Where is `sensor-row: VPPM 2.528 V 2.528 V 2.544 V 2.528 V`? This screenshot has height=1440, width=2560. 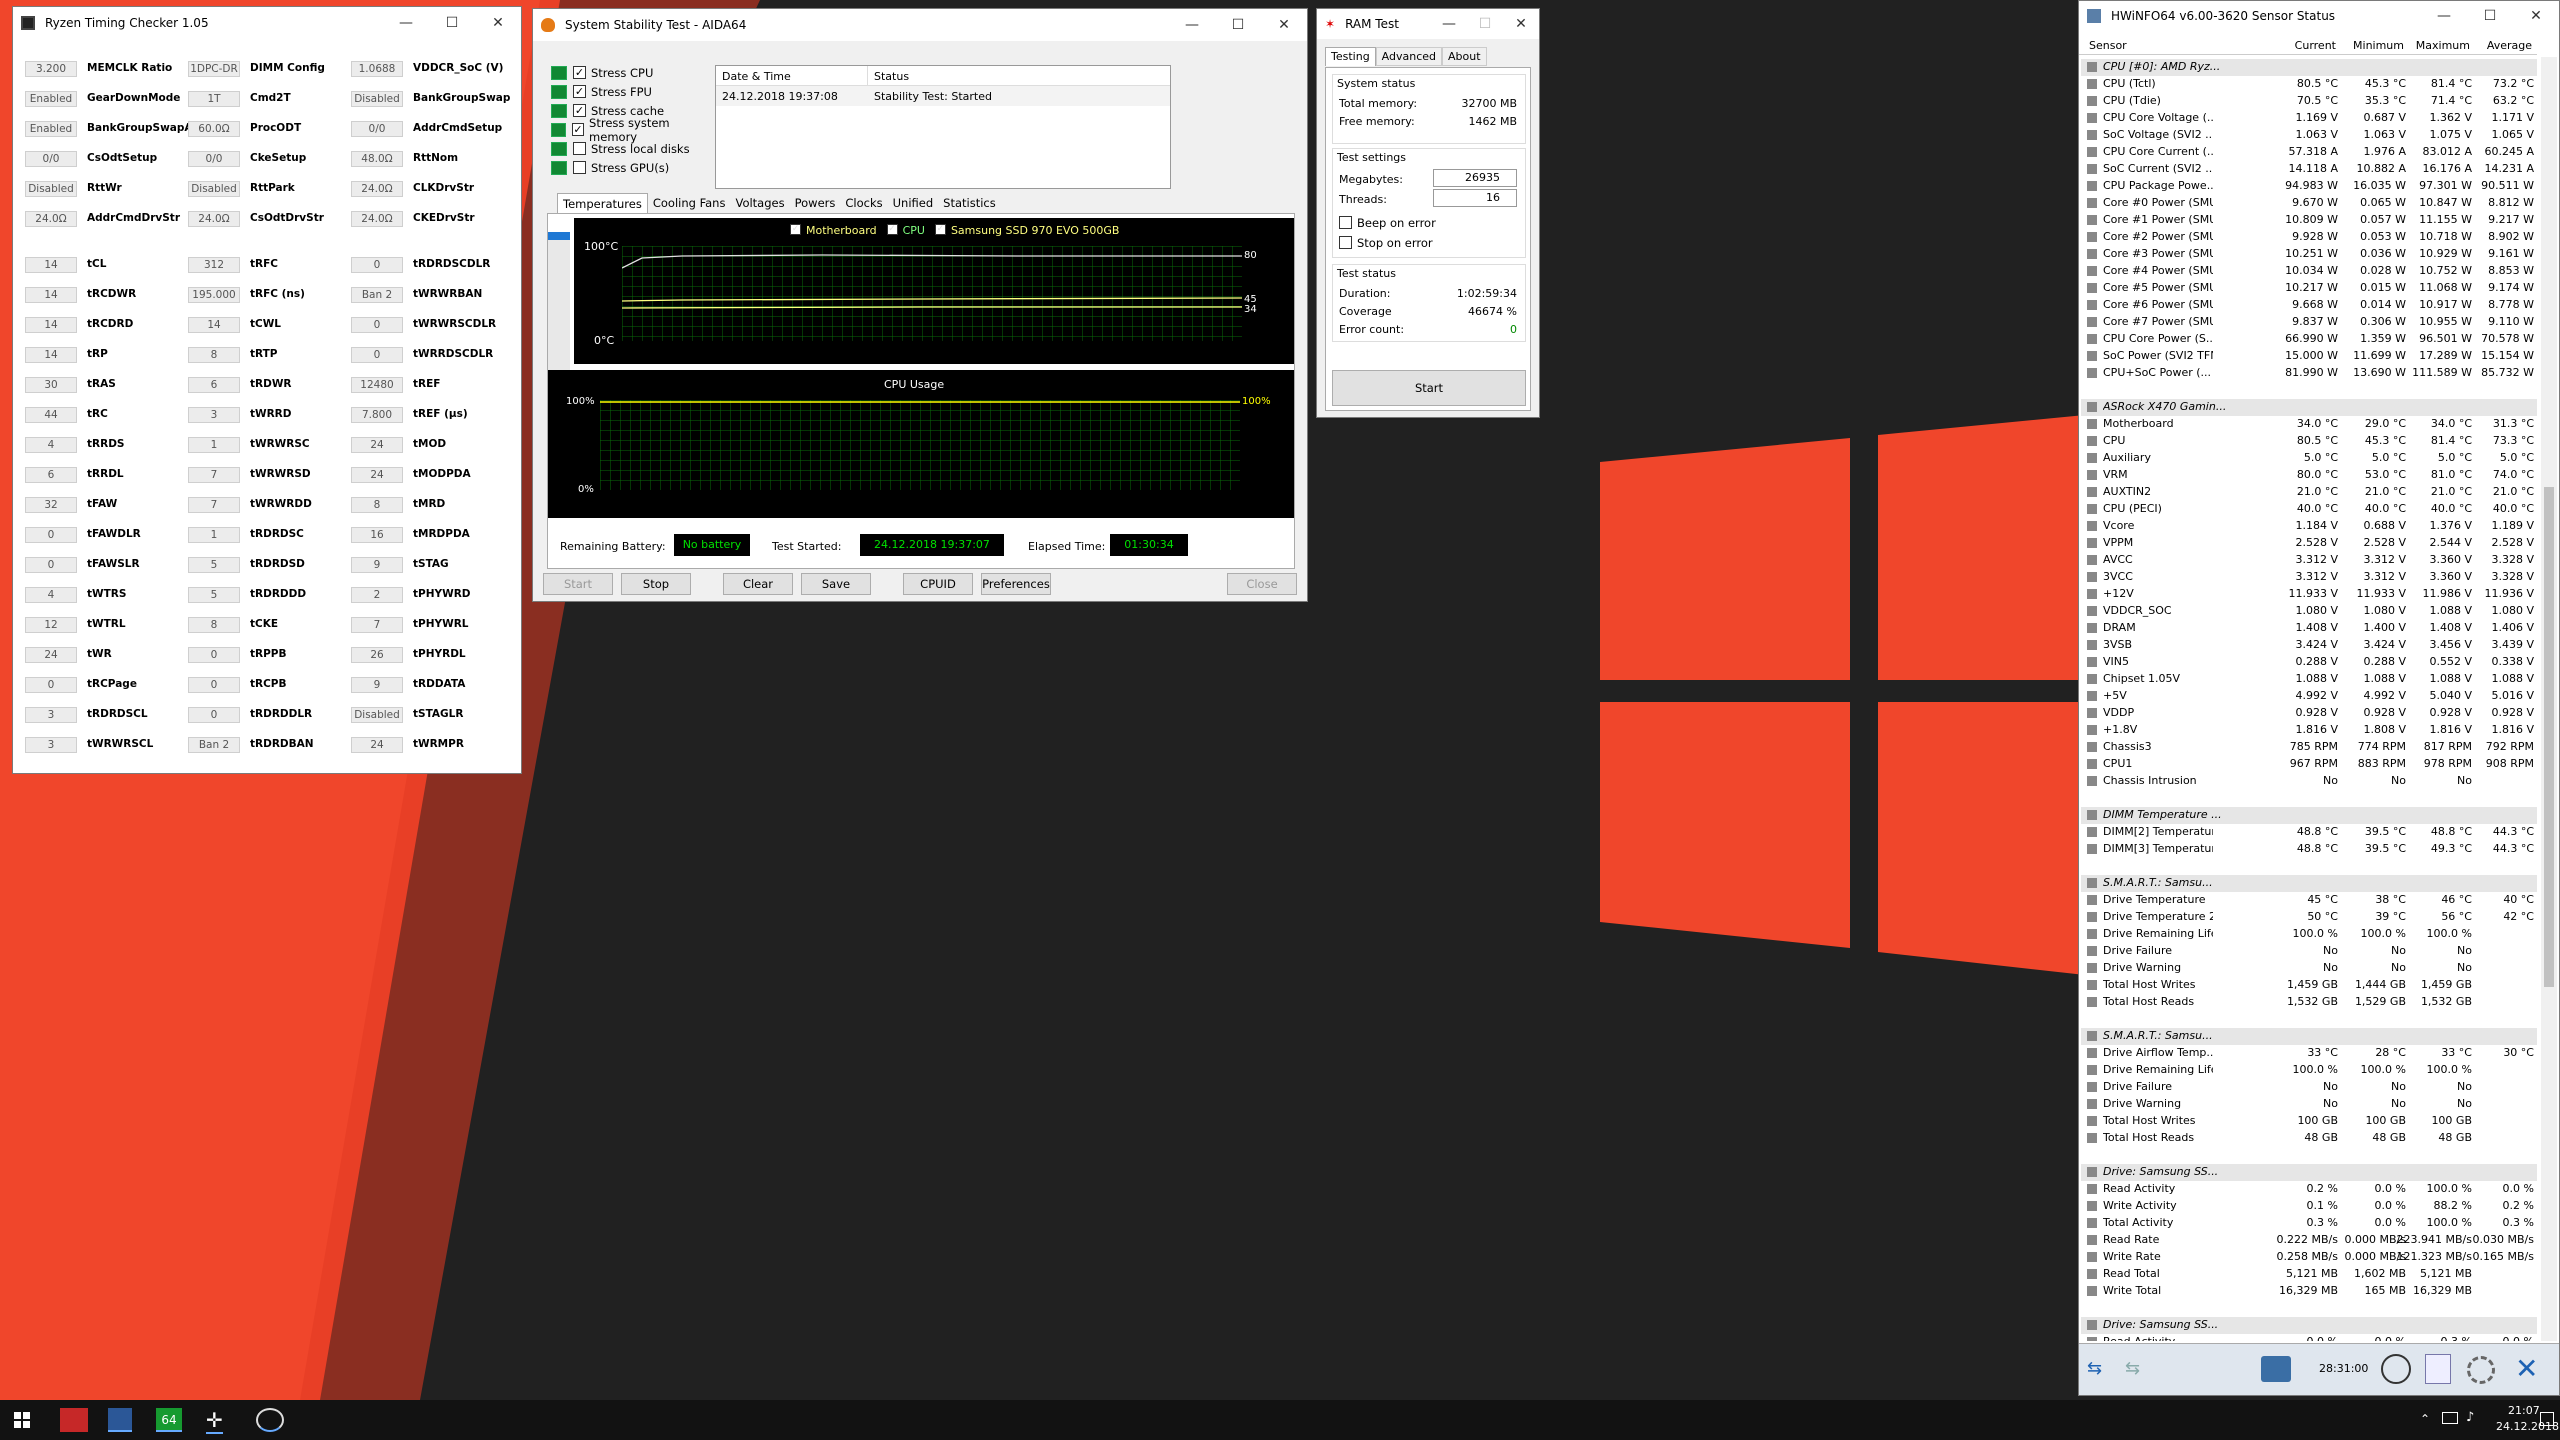 sensor-row: VPPM 2.528 V 2.528 V 2.544 V 2.528 V is located at coordinates (2309, 543).